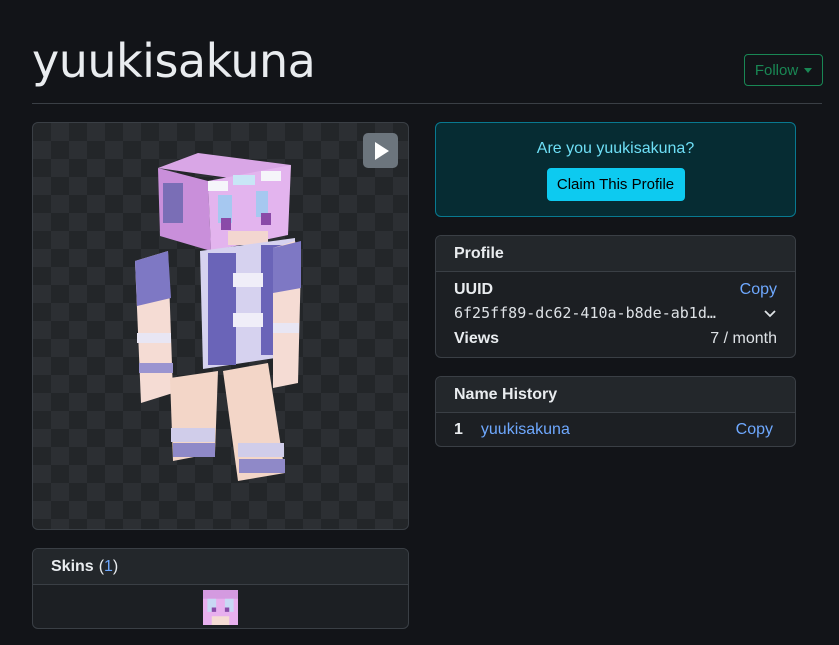  What do you see at coordinates (174, 61) in the screenshot?
I see `page-title: yuukisakuna` at bounding box center [174, 61].